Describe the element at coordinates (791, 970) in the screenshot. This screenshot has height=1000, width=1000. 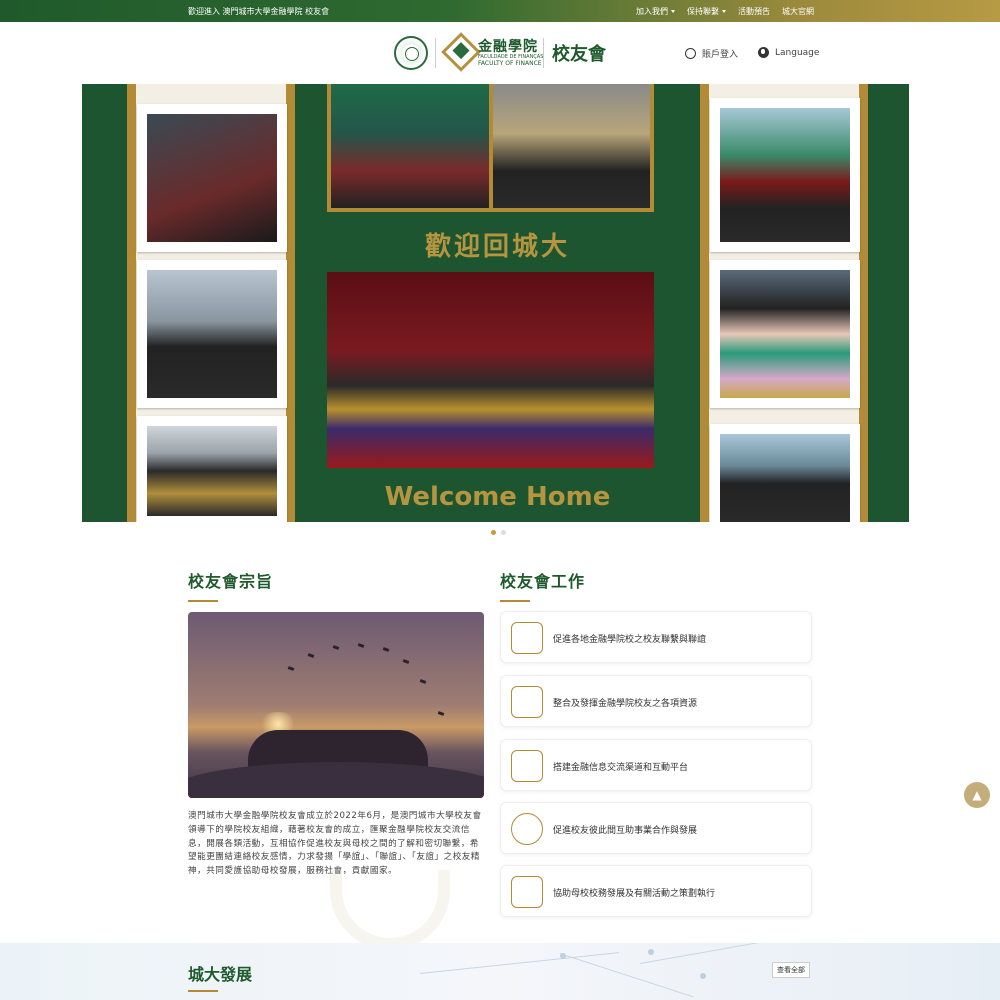
I see `view-all-button: 查看全部` at that location.